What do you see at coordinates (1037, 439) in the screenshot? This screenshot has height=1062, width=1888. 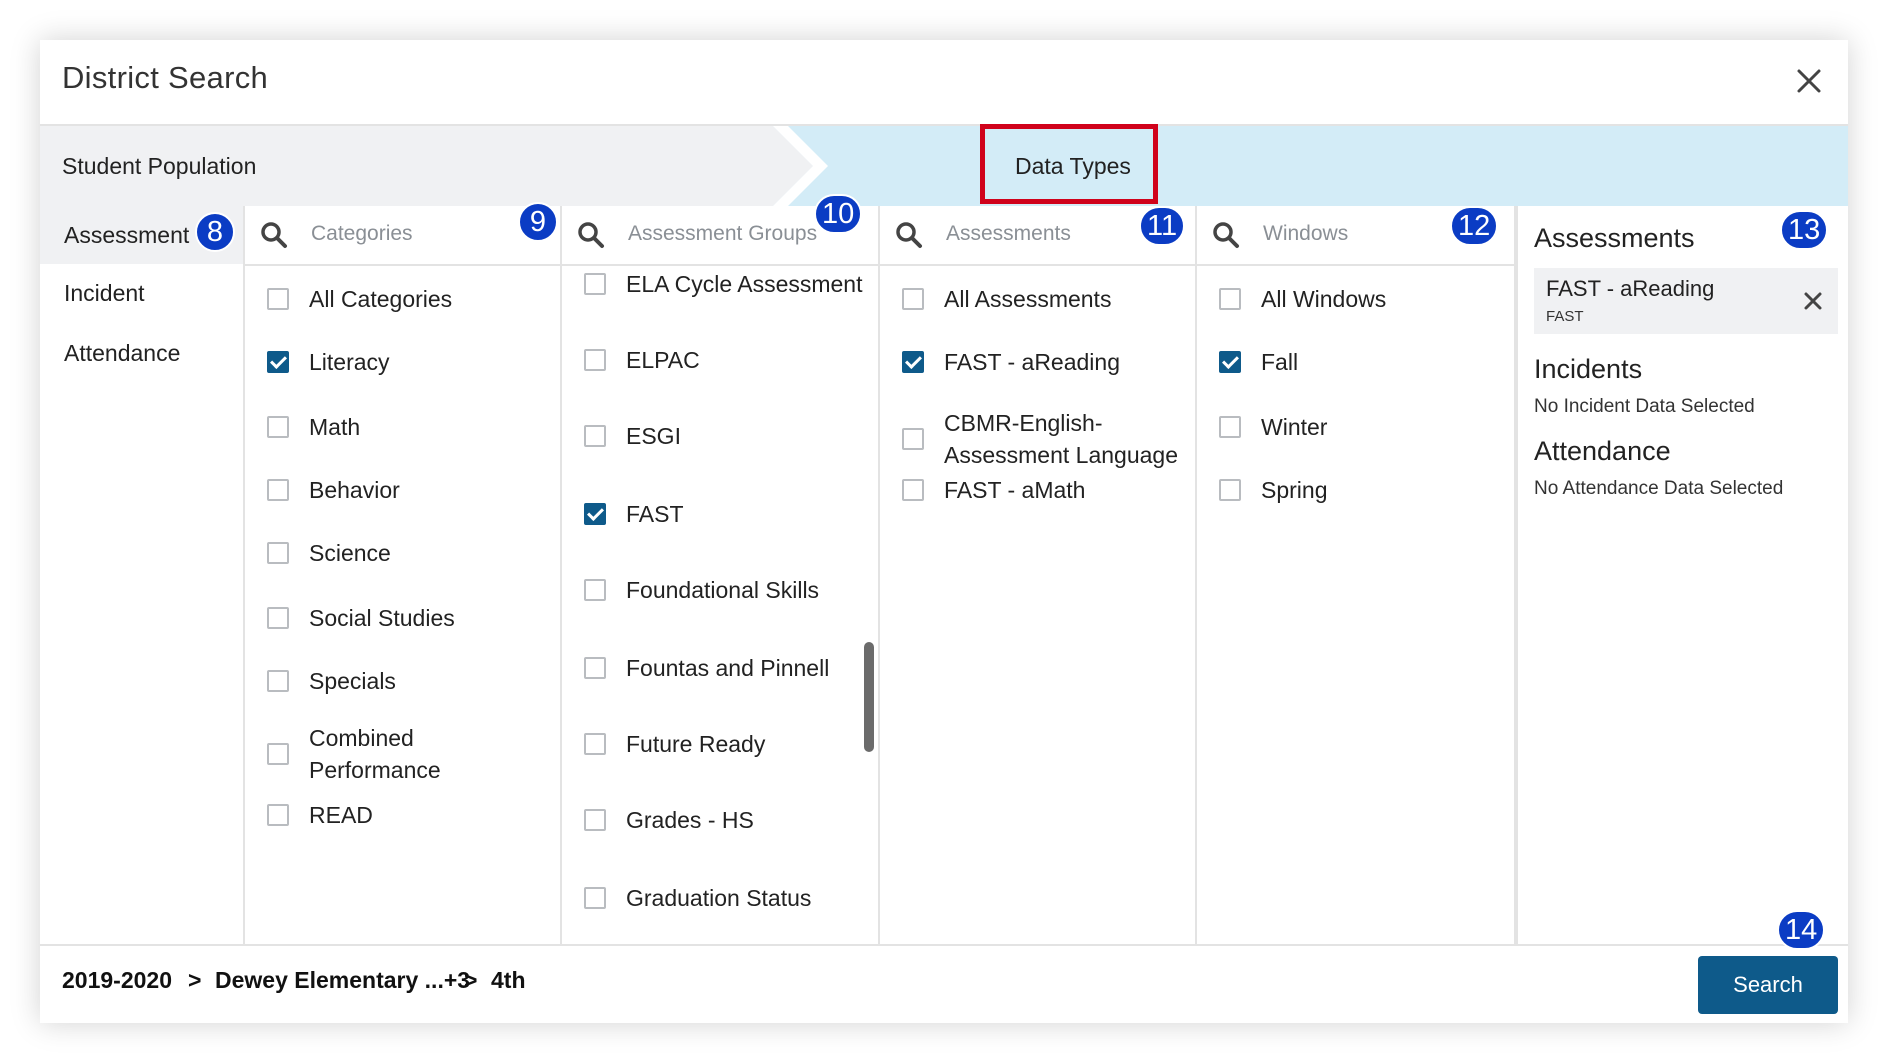 I see `option-cbmr-english-assessment-language: CBMR-English- Assessment Language` at bounding box center [1037, 439].